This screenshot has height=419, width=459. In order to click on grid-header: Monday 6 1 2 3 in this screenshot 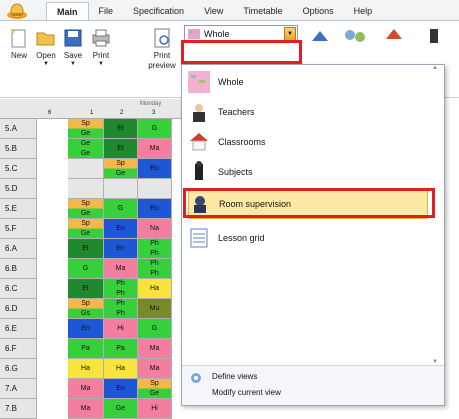, I will do `click(95, 109)`.